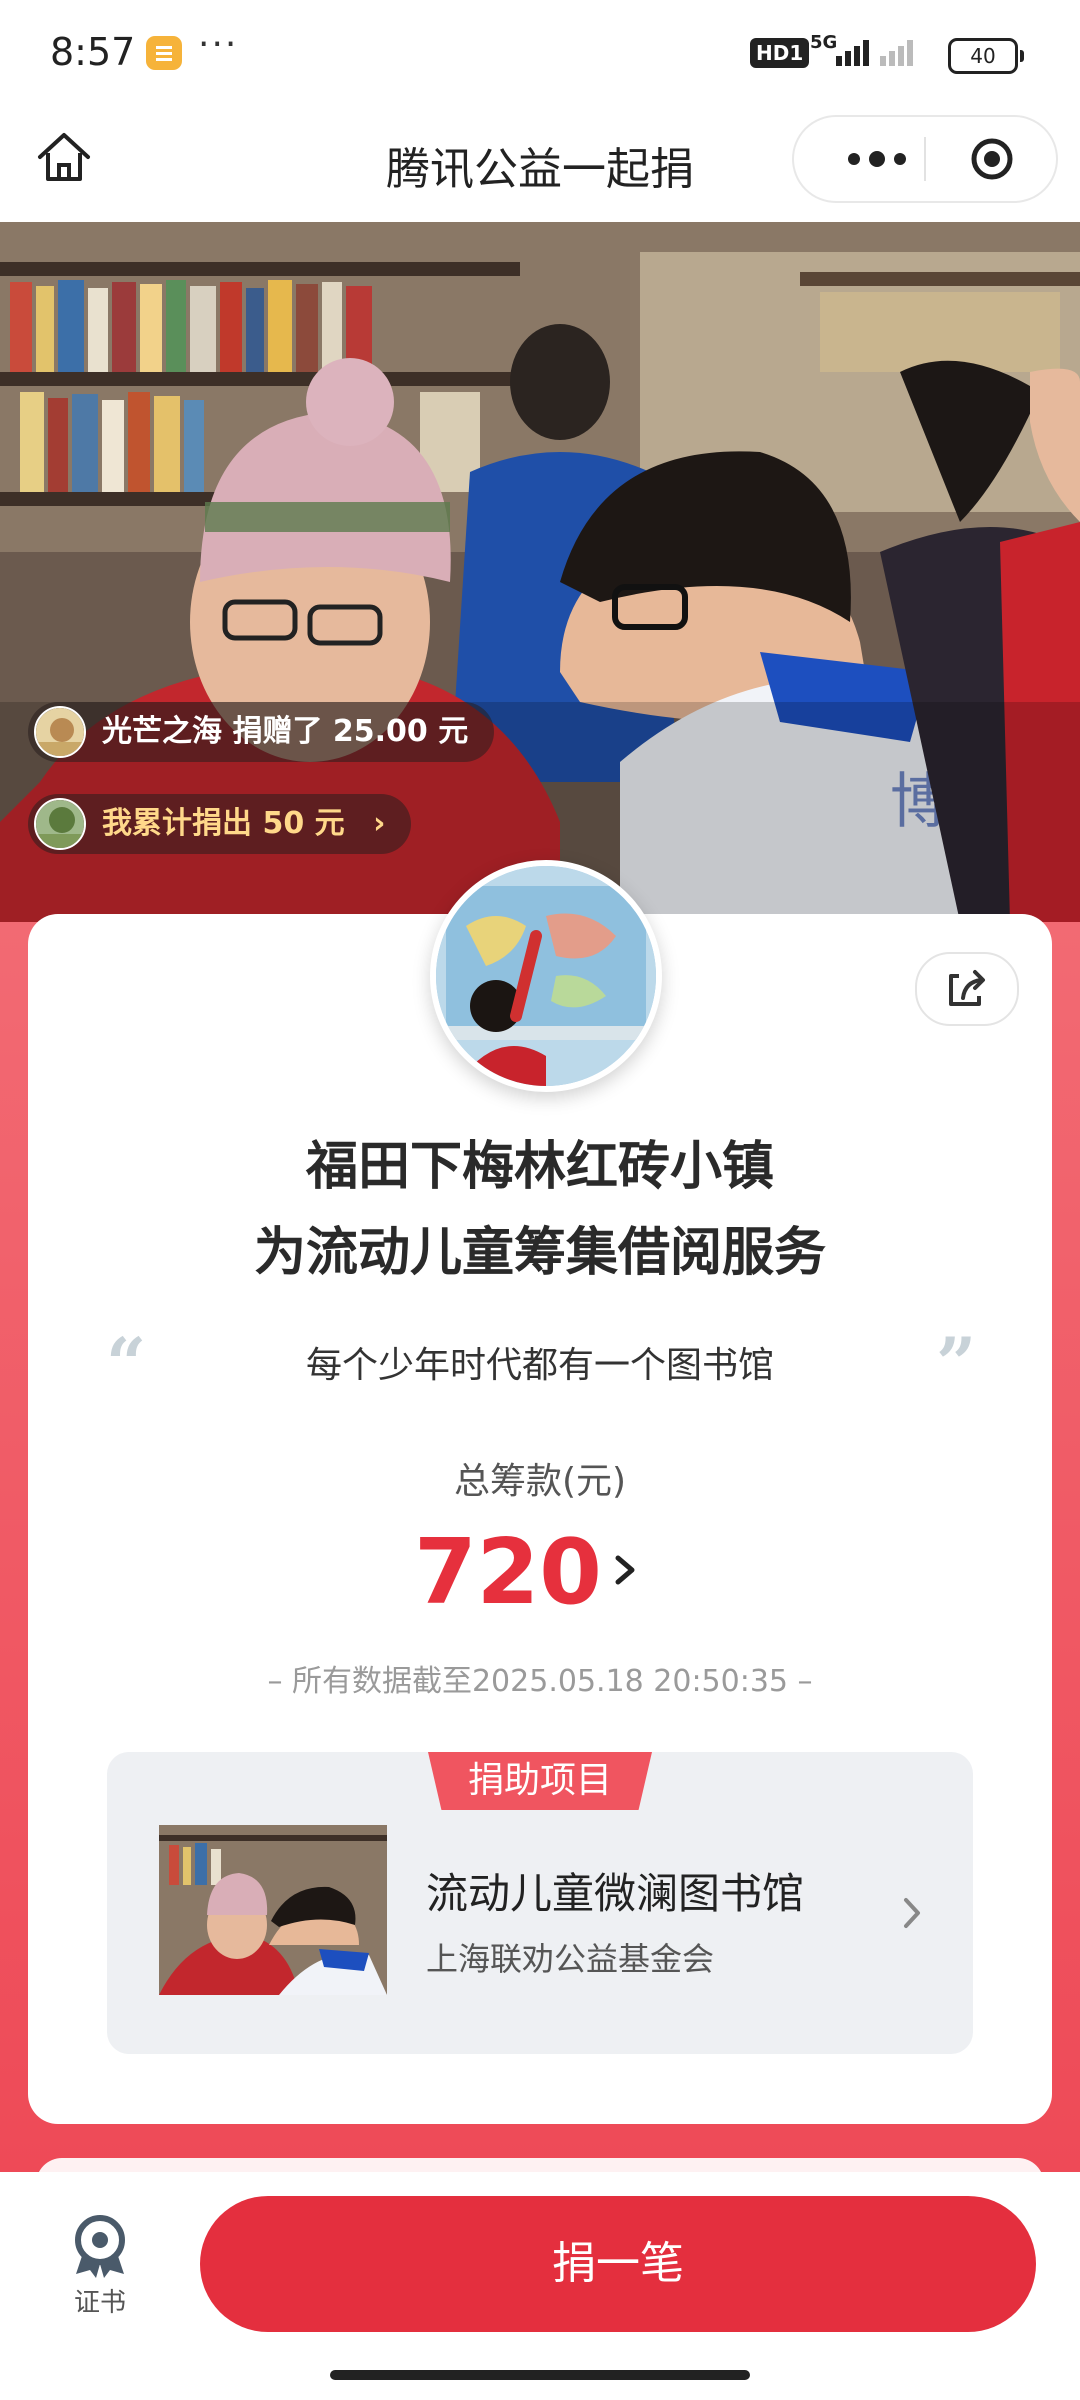  Describe the element at coordinates (618, 2264) in the screenshot. I see `donate-button: 捐一笔` at that location.